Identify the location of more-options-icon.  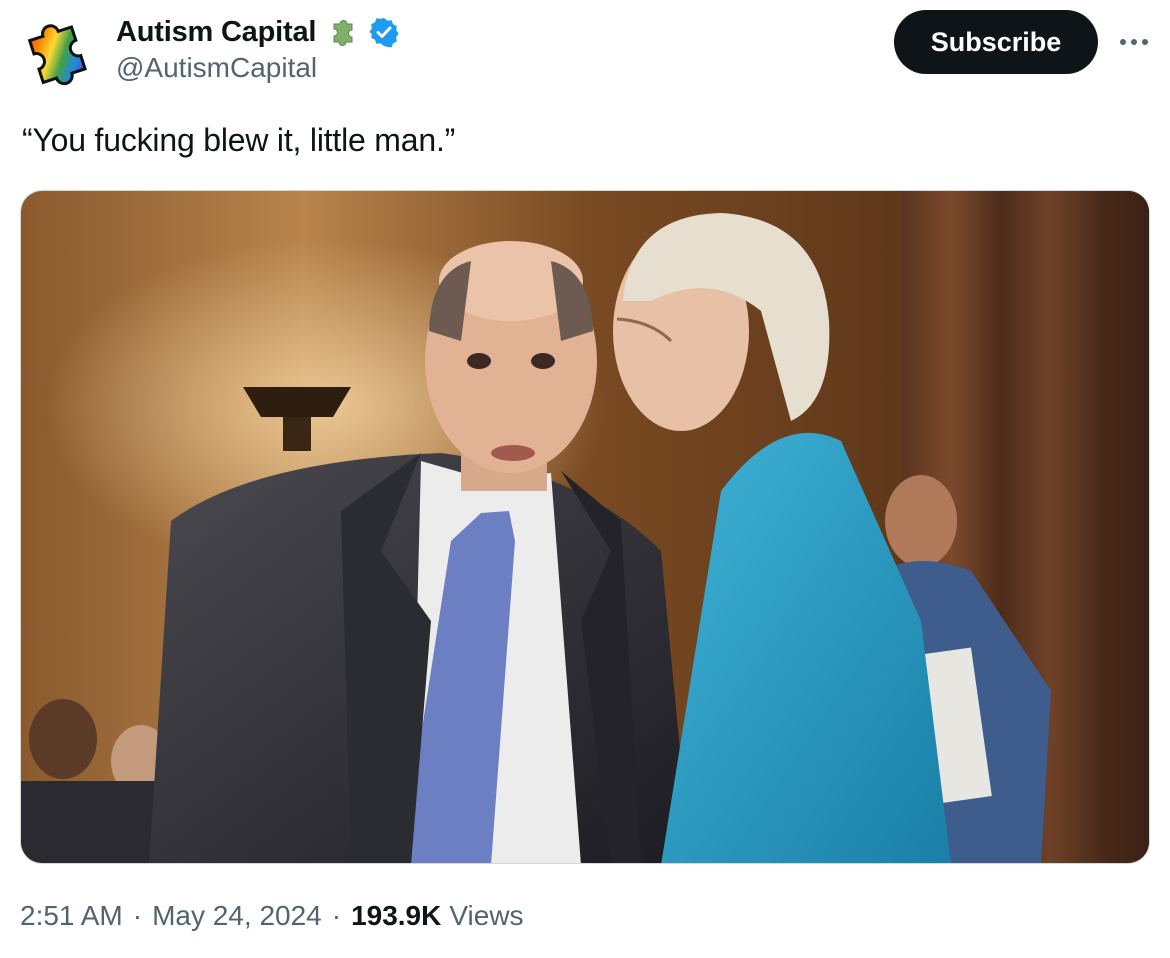
(1134, 42).